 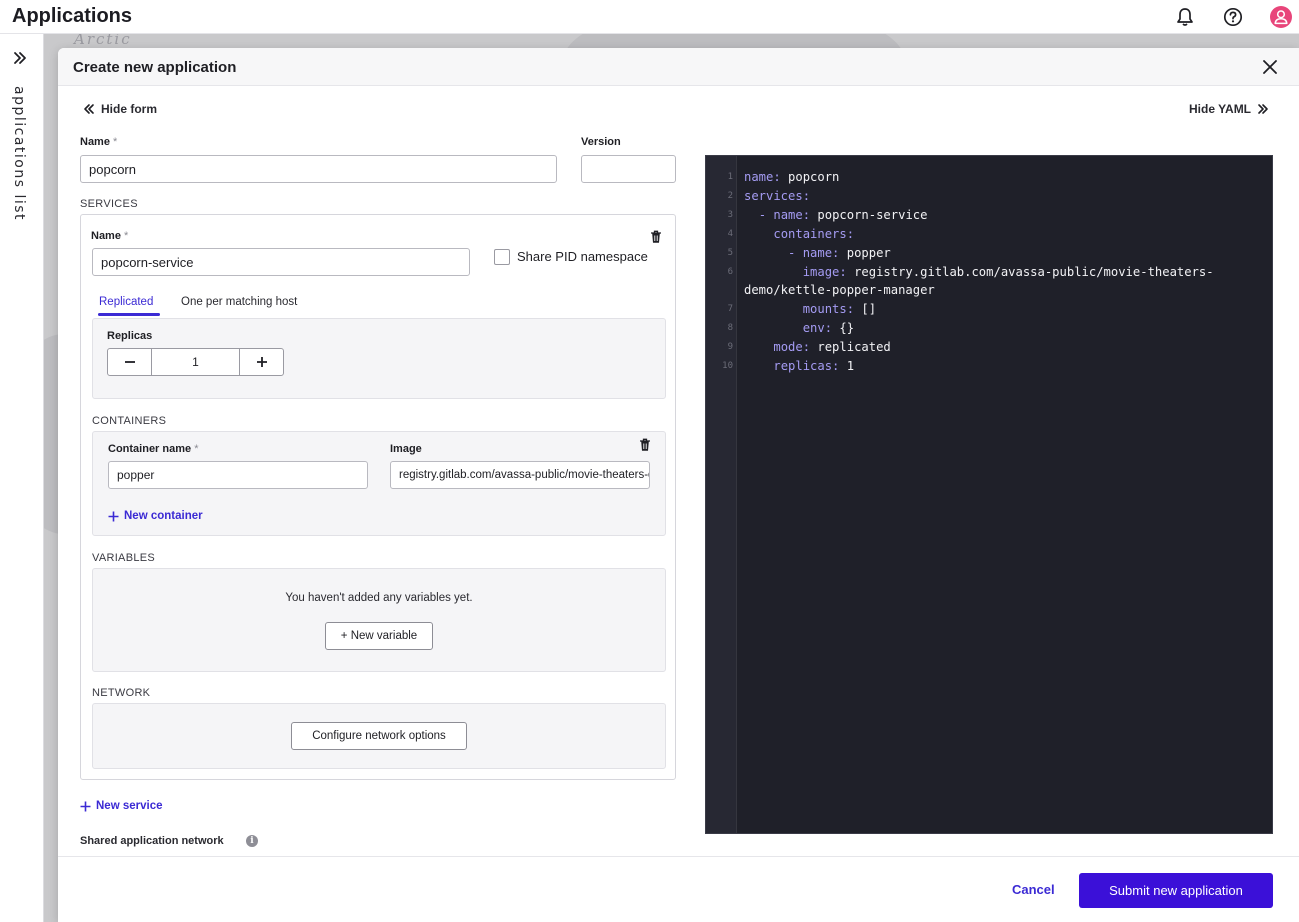 What do you see at coordinates (1176, 890) in the screenshot?
I see `submit-button: Submit new application` at bounding box center [1176, 890].